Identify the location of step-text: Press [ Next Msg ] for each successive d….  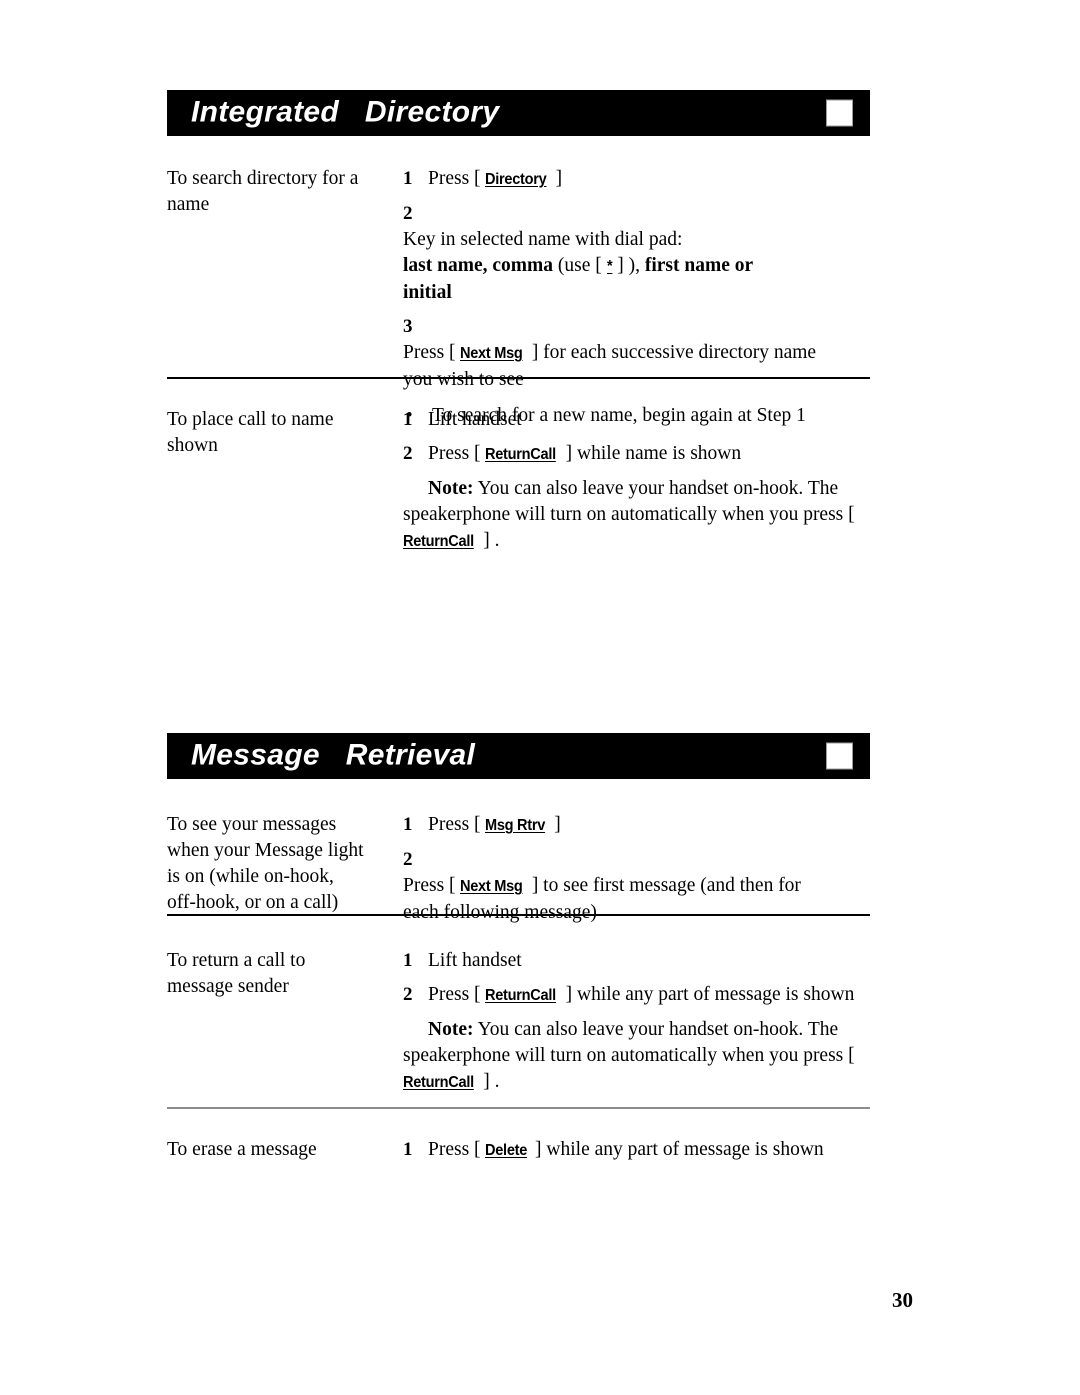
(636, 366).